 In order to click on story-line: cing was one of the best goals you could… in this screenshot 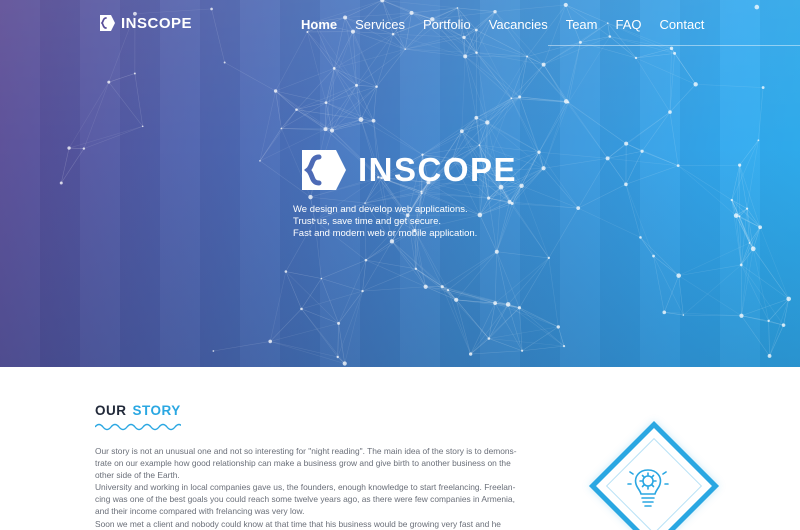, I will do `click(305, 499)`.